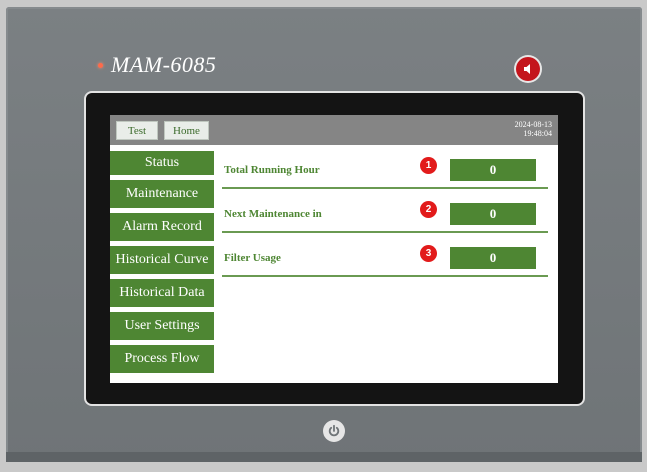  What do you see at coordinates (385, 170) in the screenshot?
I see `status-row-running-hour: Total Running Hour 1 0` at bounding box center [385, 170].